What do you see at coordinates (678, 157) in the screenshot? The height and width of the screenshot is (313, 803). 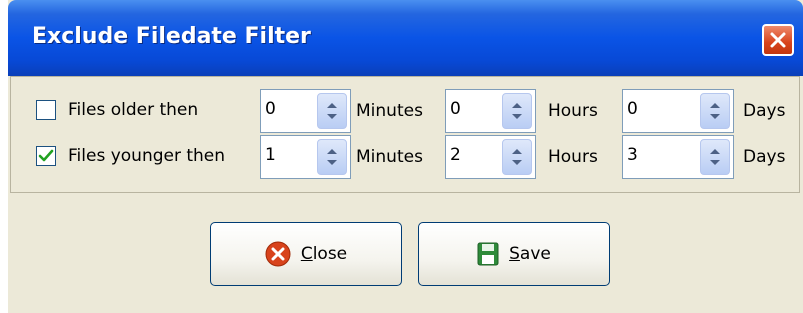 I see `younger-days-spinner: 3` at bounding box center [678, 157].